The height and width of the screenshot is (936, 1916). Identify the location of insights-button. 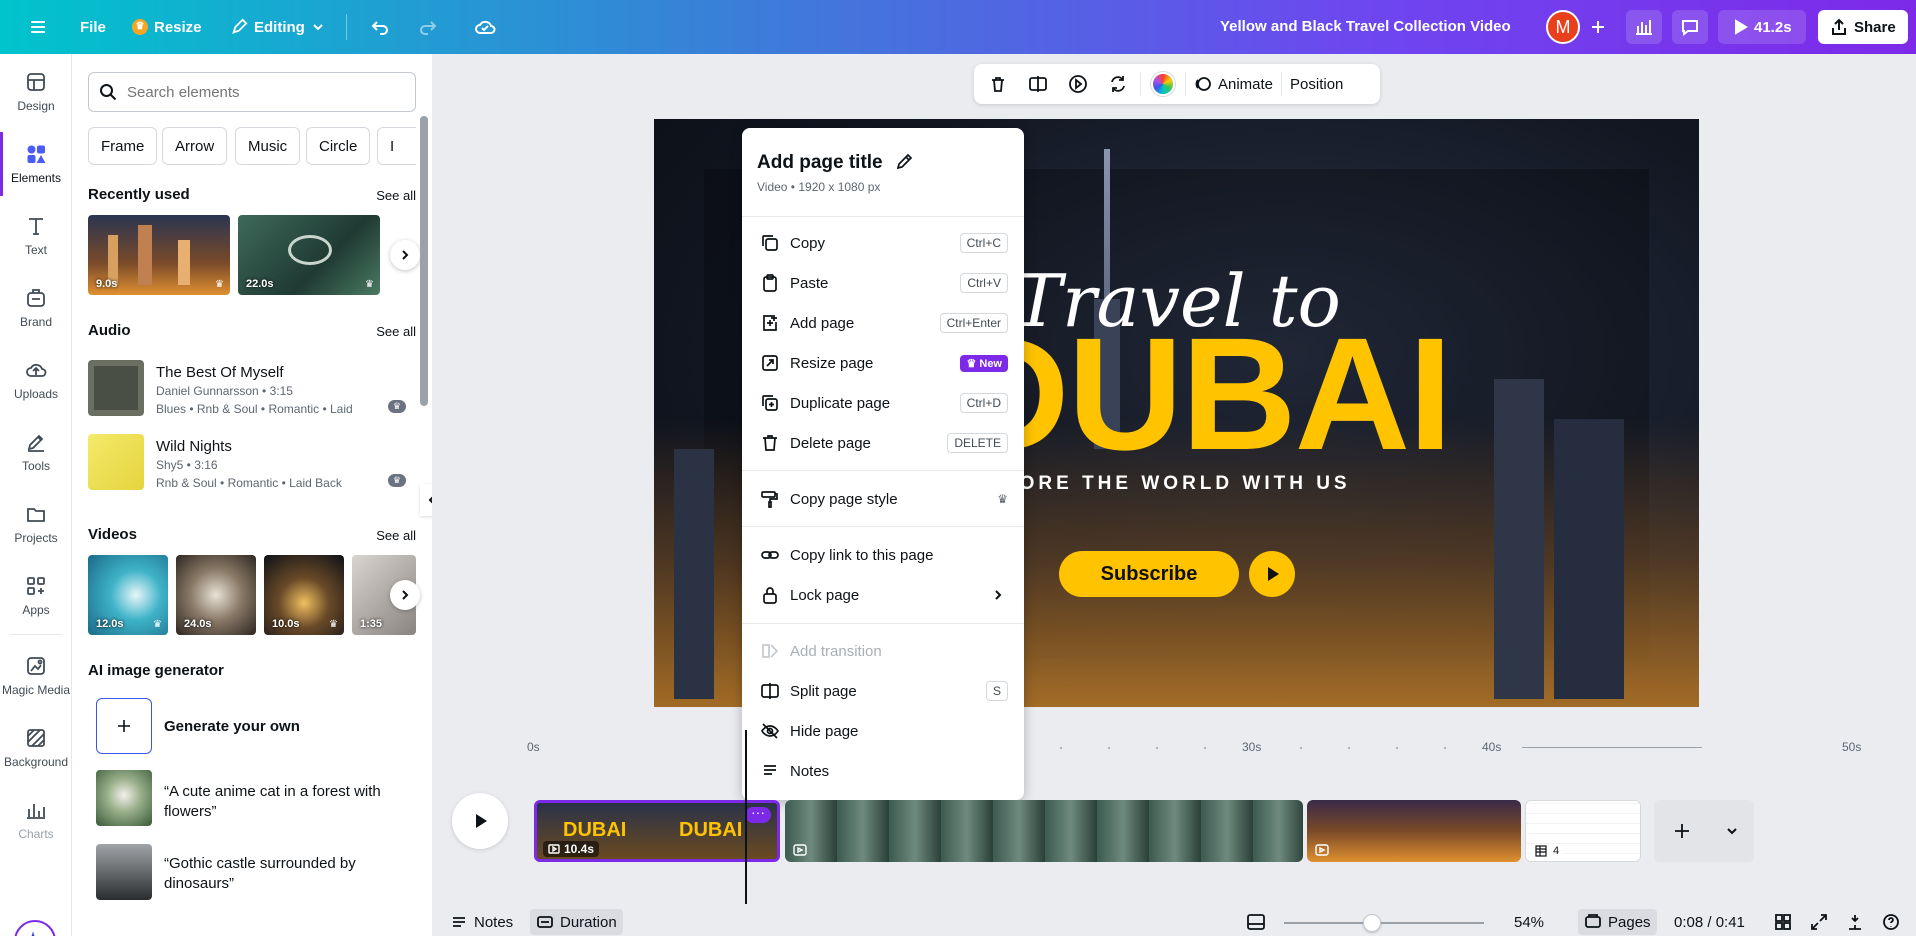
(1644, 27).